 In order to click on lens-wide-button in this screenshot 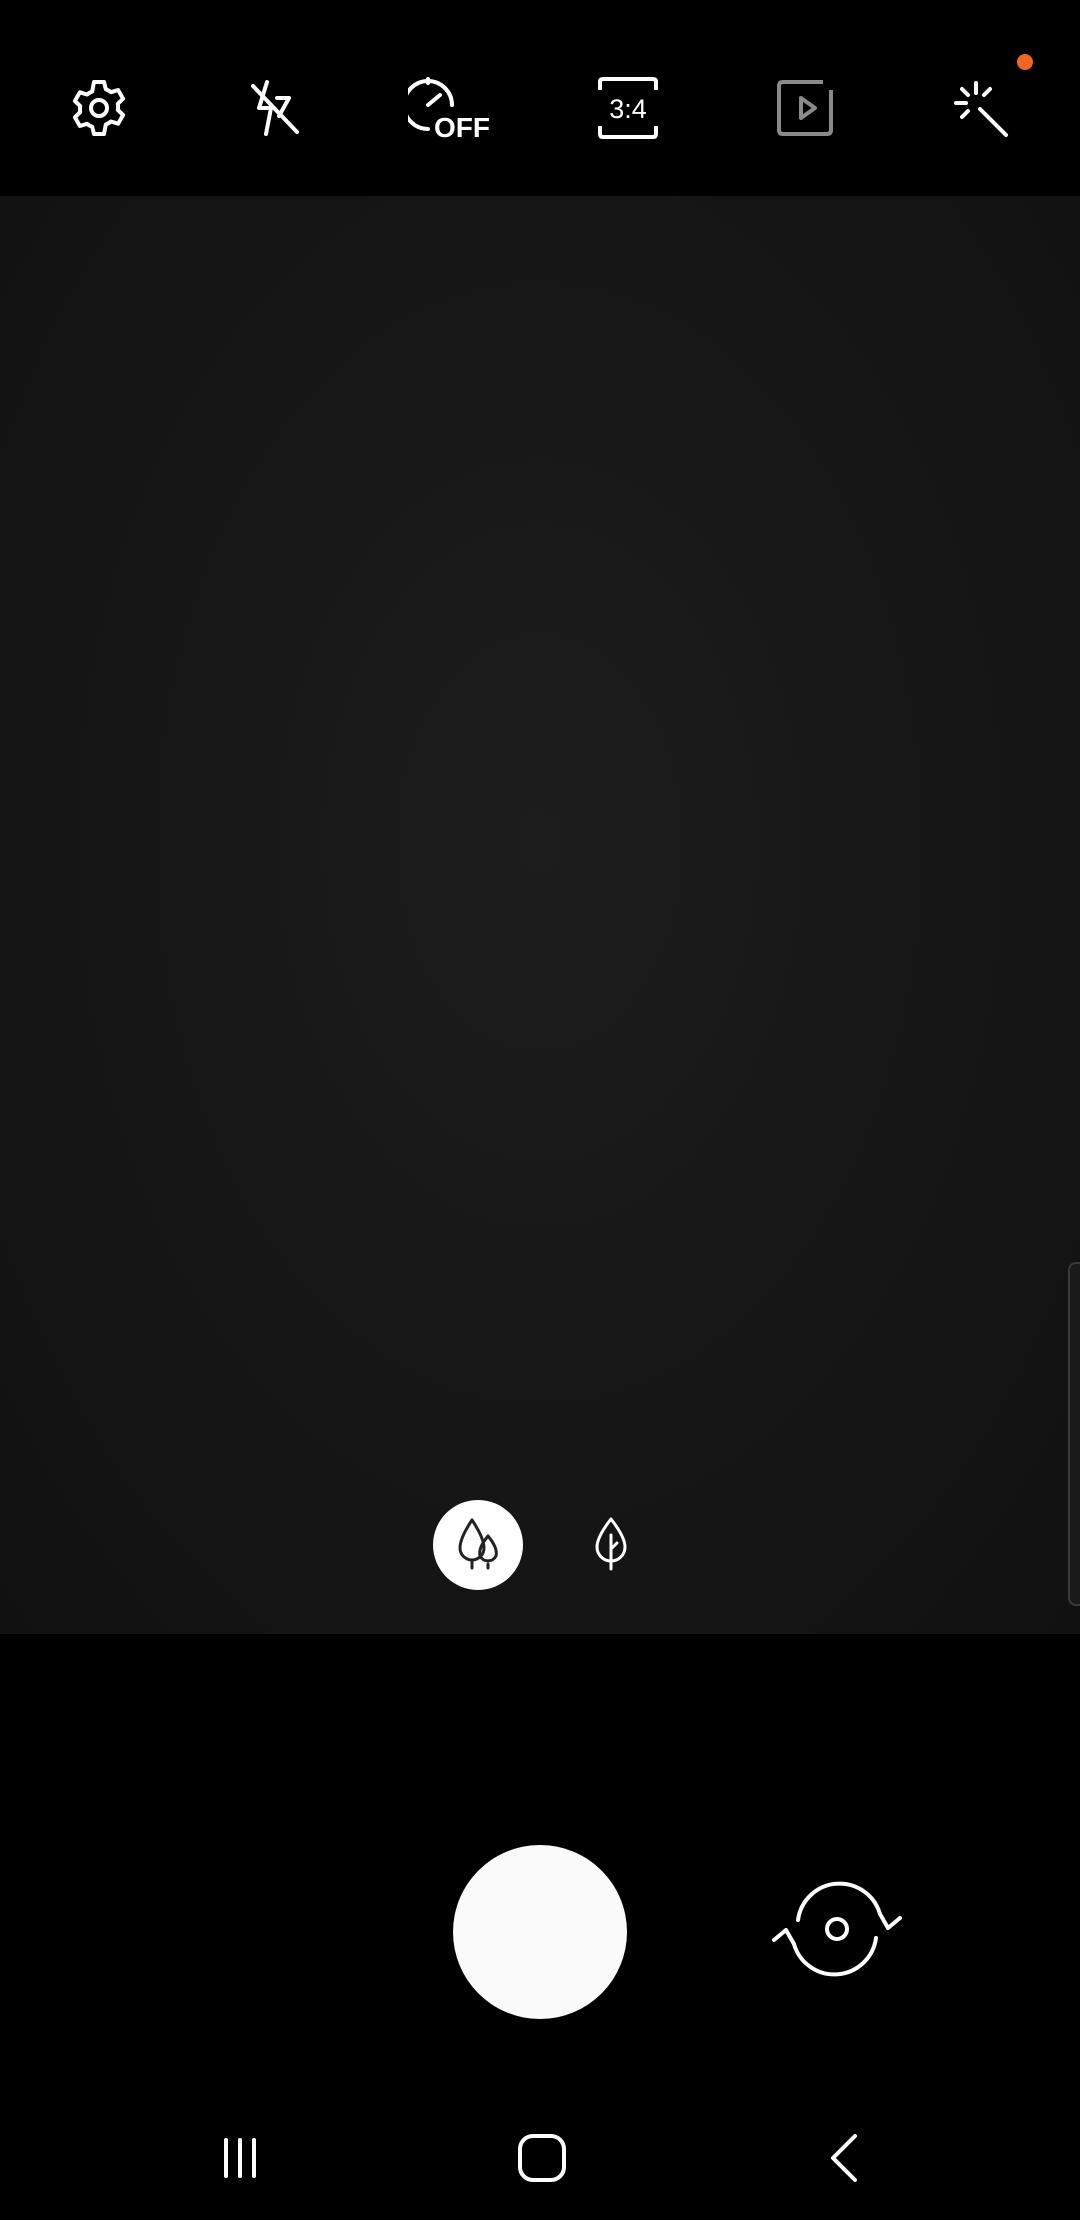, I will do `click(478, 1545)`.